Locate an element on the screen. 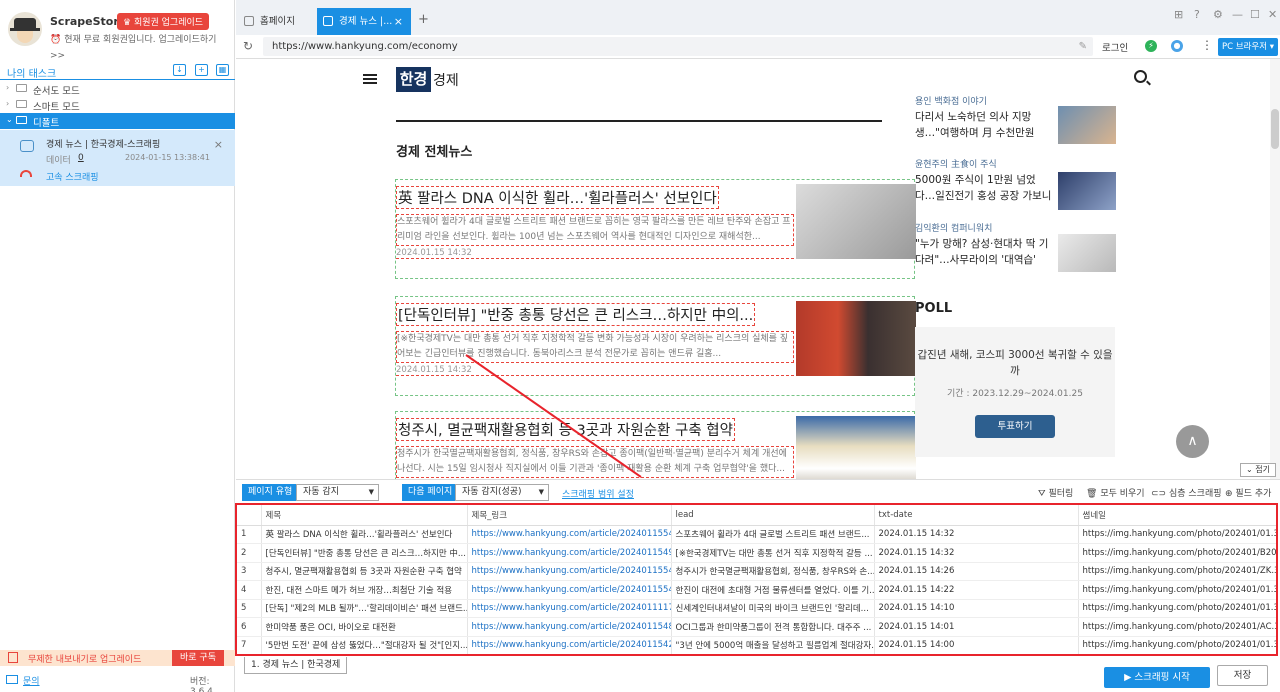 This screenshot has height=692, width=1280. next-page-select: 자동 감지(성공) ▼ is located at coordinates (502, 492).